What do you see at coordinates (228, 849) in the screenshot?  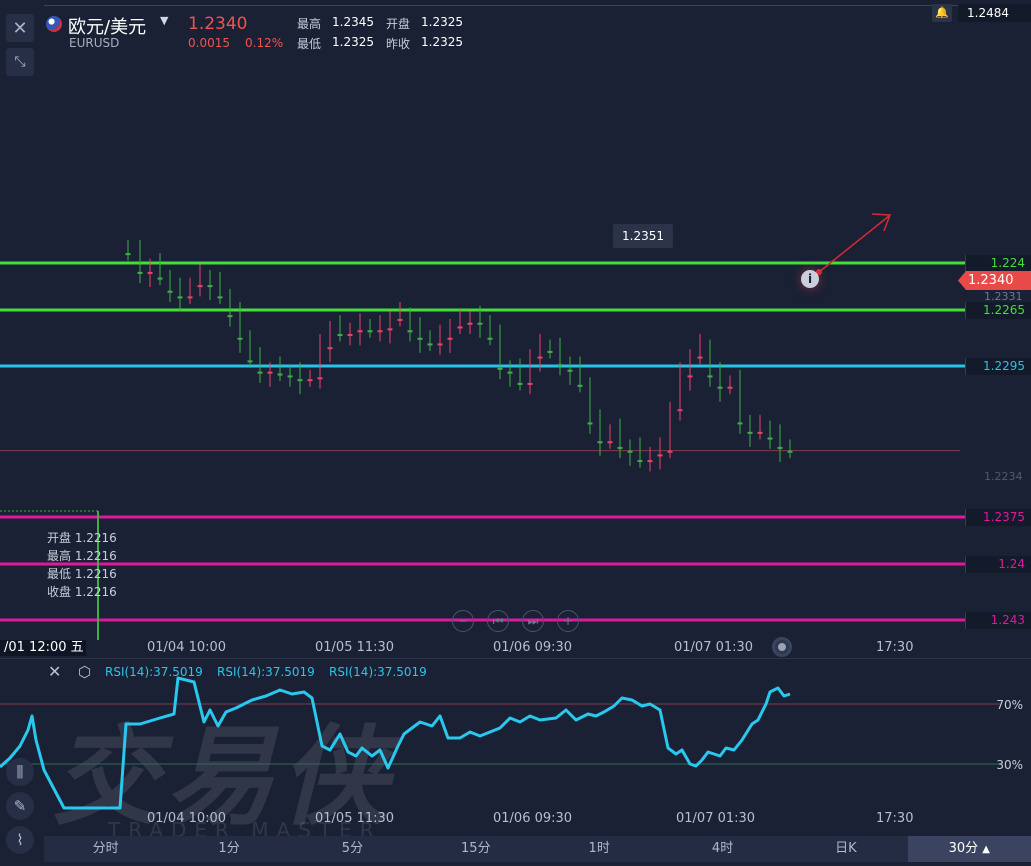 I see `period-tab: 1分` at bounding box center [228, 849].